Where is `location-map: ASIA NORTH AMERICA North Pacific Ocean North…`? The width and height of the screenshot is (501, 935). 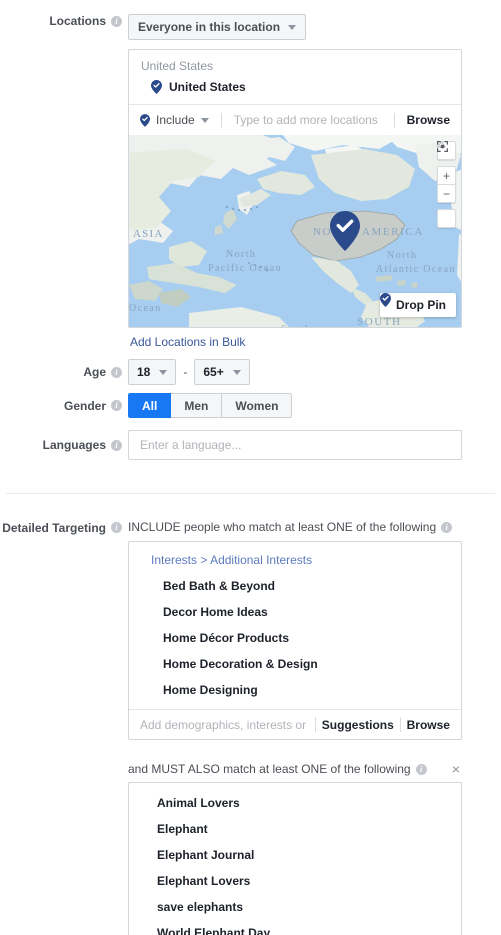 location-map: ASIA NORTH AMERICA North Pacific Ocean North… is located at coordinates (295, 231).